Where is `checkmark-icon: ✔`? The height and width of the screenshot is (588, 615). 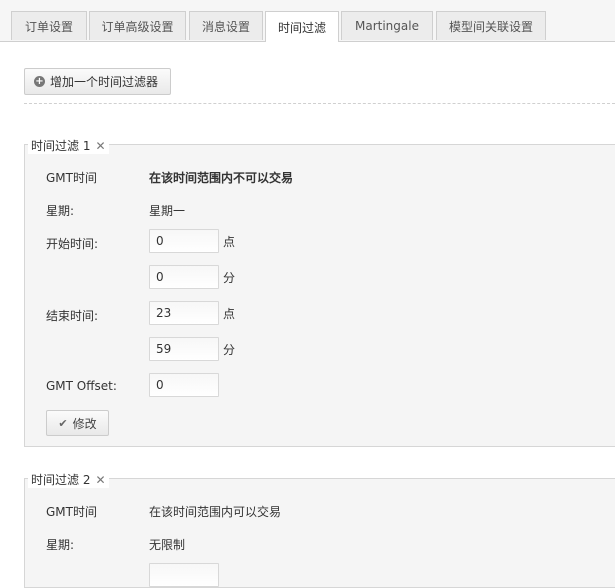
checkmark-icon: ✔ is located at coordinates (63, 423).